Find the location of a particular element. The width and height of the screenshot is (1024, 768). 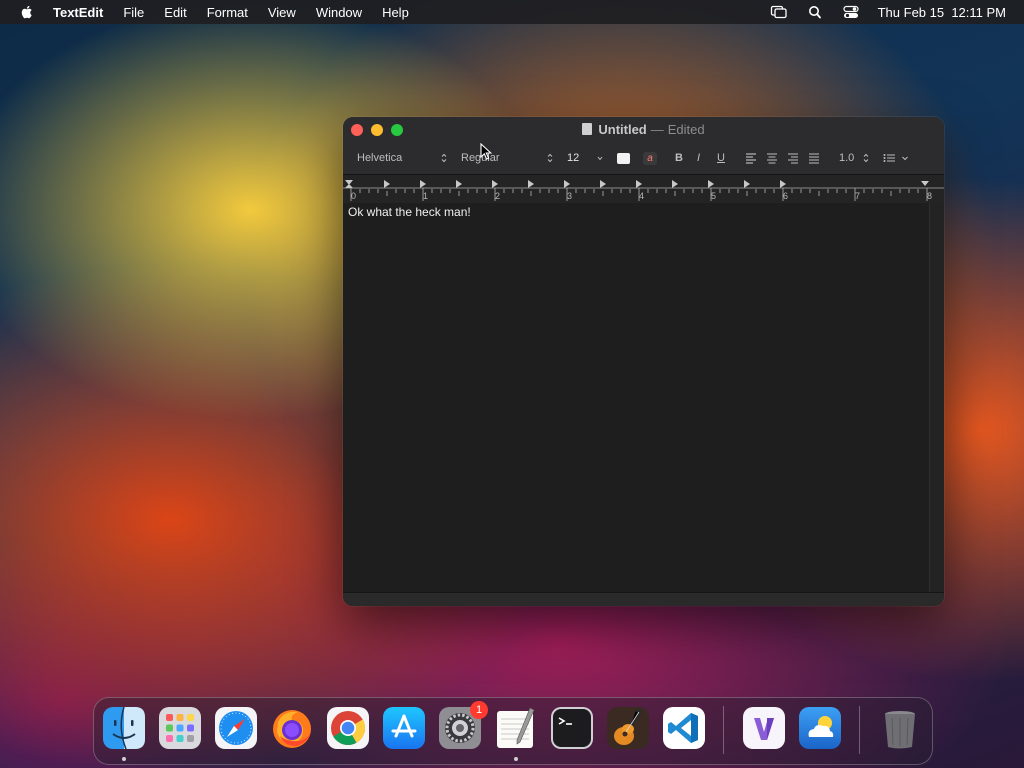

textedit-icon is located at coordinates (516, 727).